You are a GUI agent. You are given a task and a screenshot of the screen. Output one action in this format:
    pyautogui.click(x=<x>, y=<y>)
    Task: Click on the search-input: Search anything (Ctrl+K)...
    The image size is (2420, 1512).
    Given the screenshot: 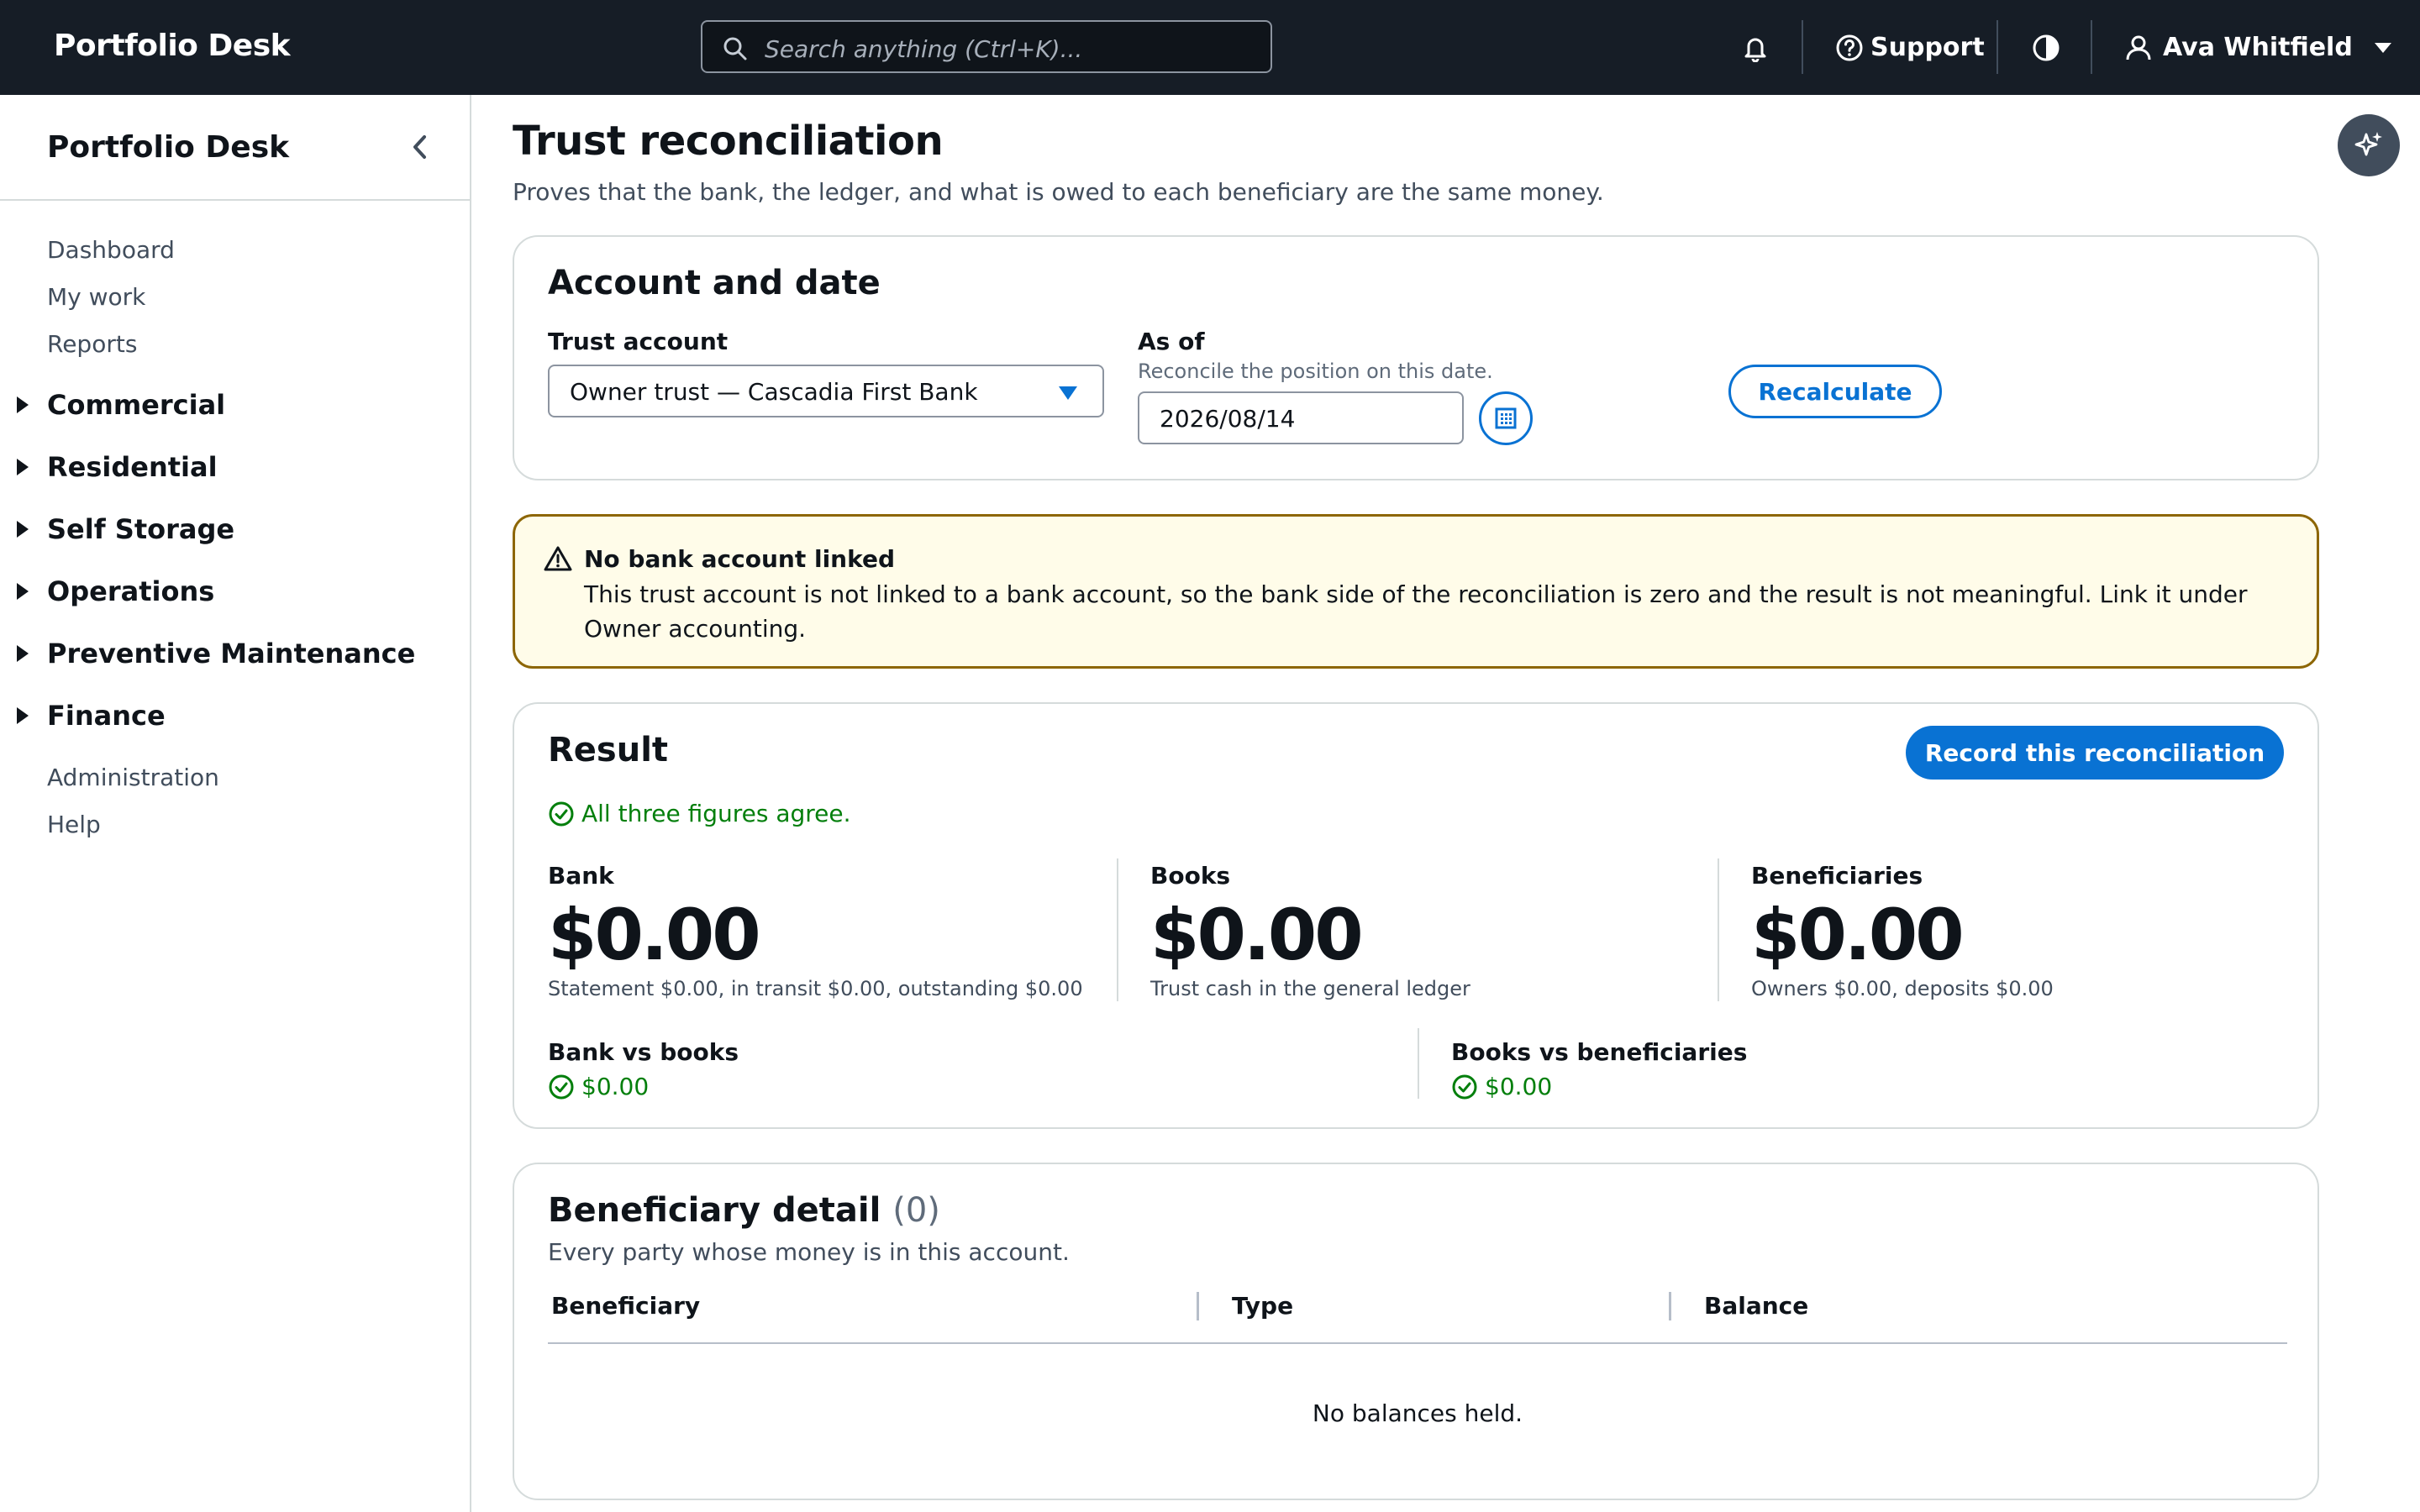 What is the action you would take?
    pyautogui.click(x=987, y=46)
    